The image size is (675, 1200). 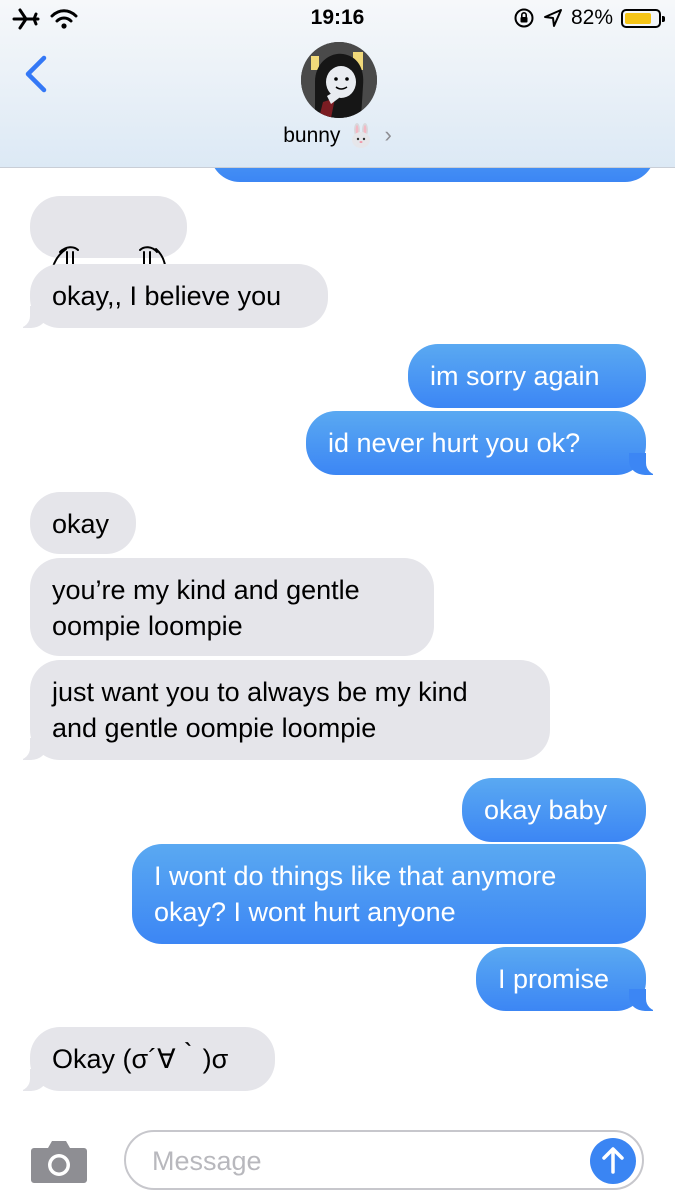 What do you see at coordinates (312, 135) in the screenshot?
I see `contact-name: bunny` at bounding box center [312, 135].